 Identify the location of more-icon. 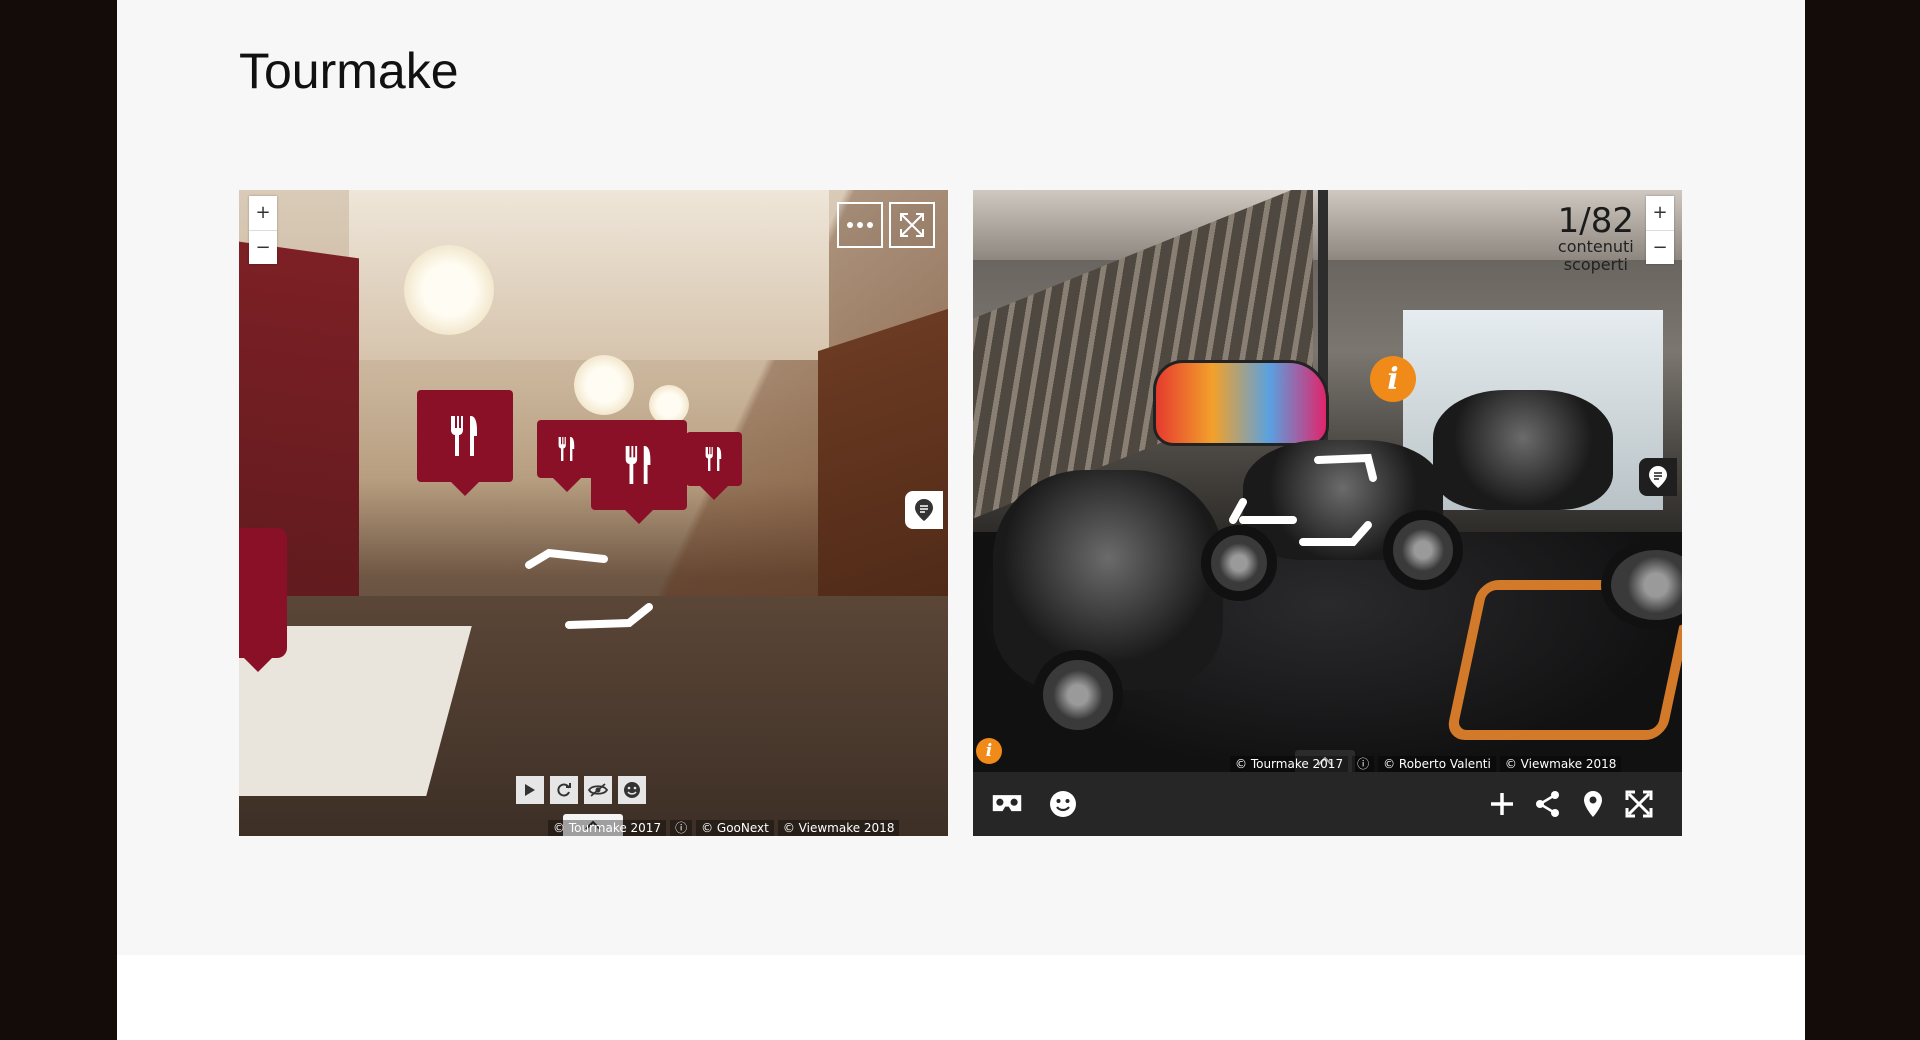
(860, 225).